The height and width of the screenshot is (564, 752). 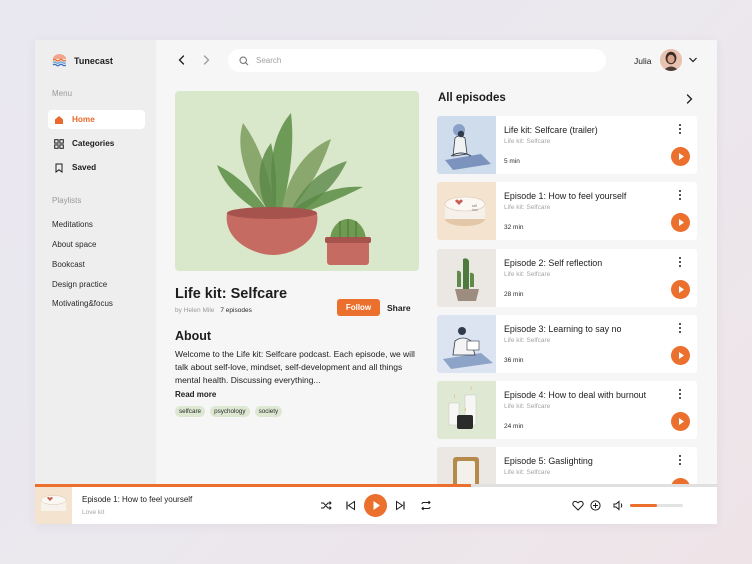 I want to click on read-more-link: Read more, so click(x=195, y=394).